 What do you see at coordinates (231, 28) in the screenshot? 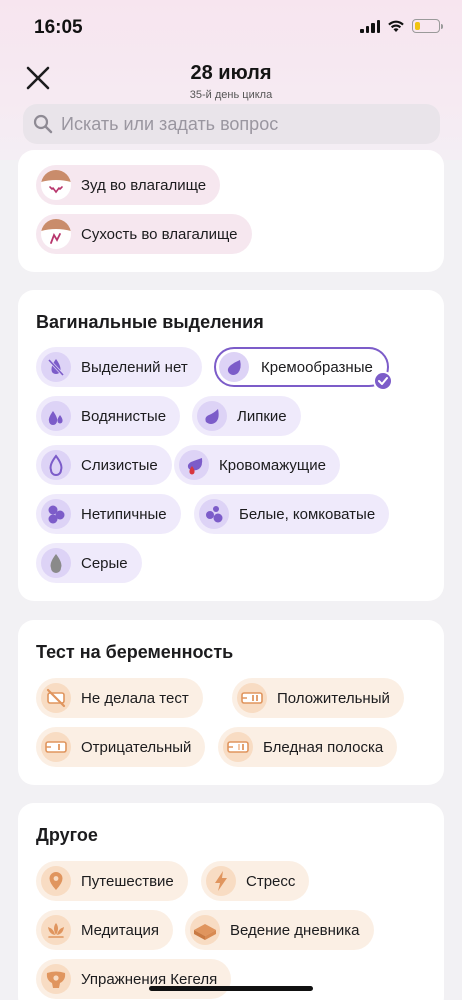
I see `status-bar: 16:05` at bounding box center [231, 28].